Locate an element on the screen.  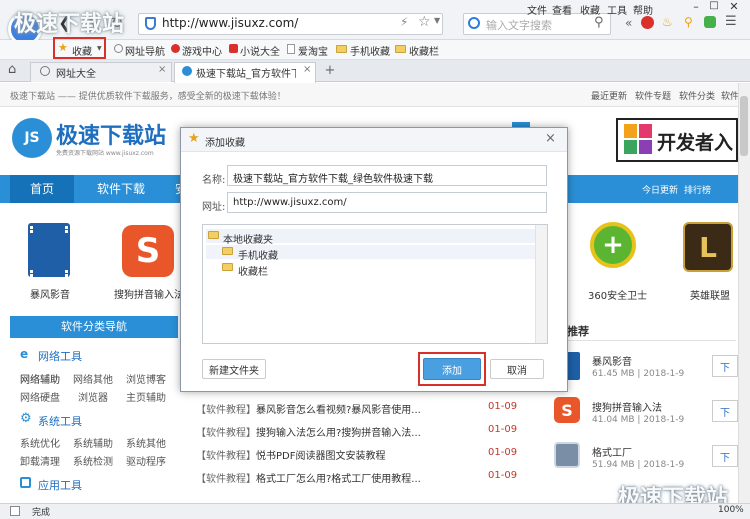
category-link: 驱动程序 is located at coordinates (146, 460).